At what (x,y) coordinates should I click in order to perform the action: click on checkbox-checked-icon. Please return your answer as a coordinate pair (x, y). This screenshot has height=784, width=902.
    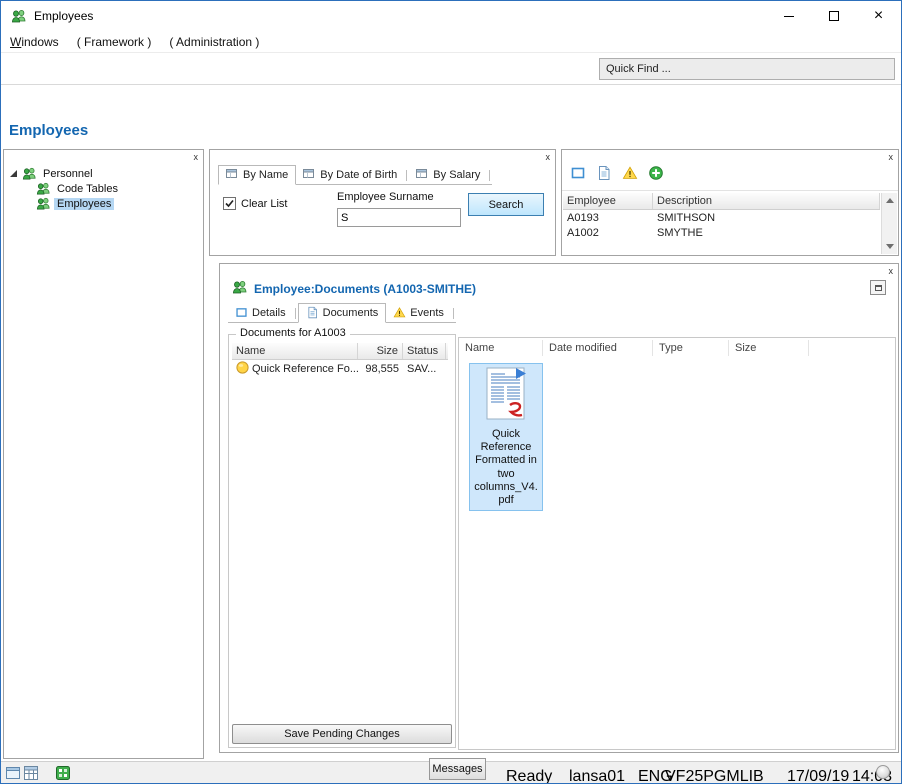
    Looking at the image, I should click on (229, 203).